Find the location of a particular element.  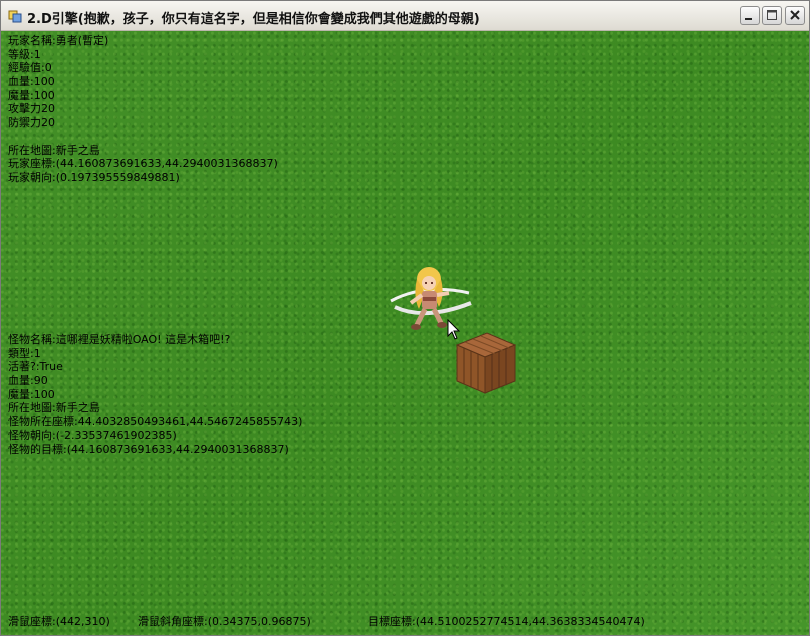

crate-sprite is located at coordinates (486, 364).